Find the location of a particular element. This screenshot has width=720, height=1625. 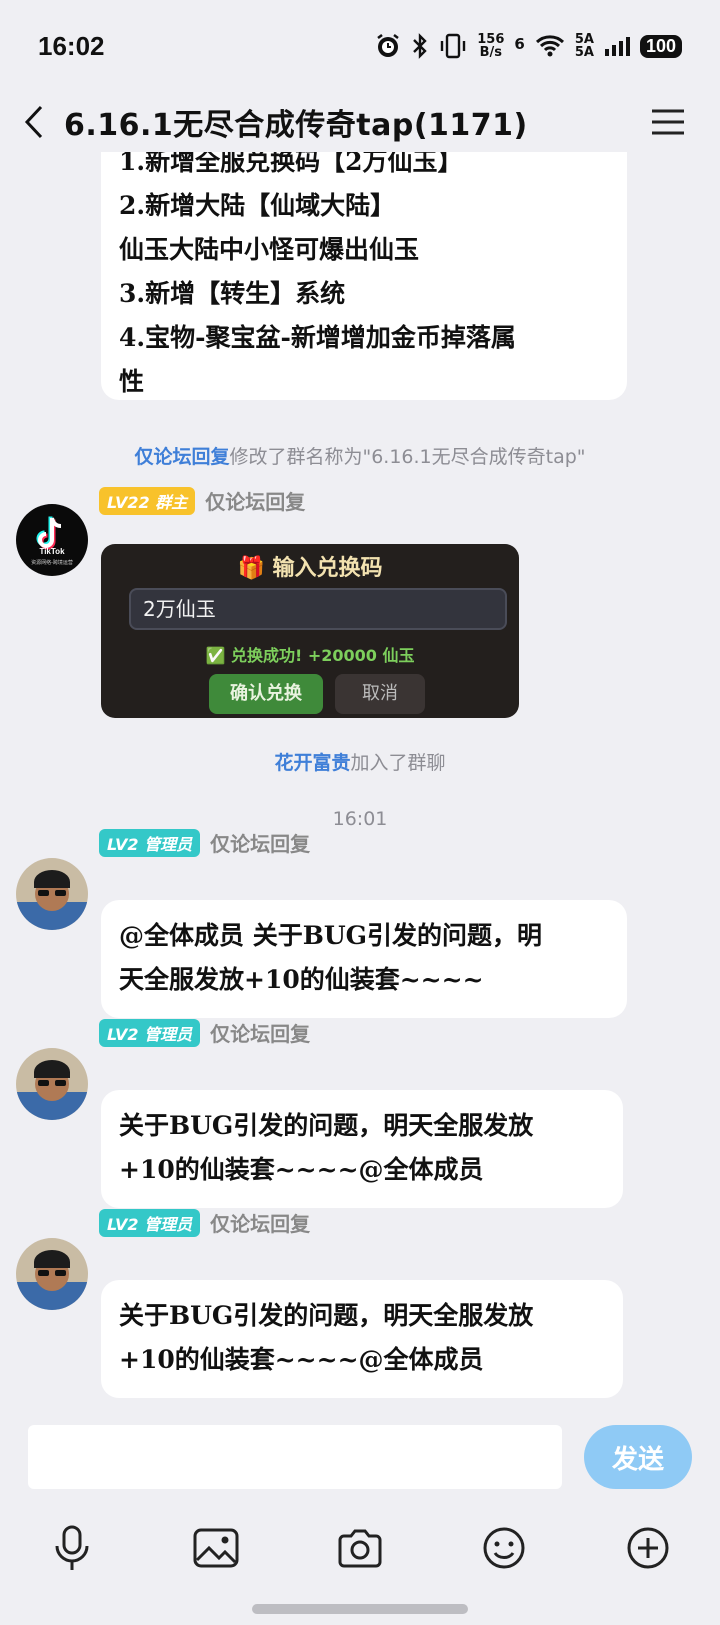

more-button is located at coordinates (648, 1548).